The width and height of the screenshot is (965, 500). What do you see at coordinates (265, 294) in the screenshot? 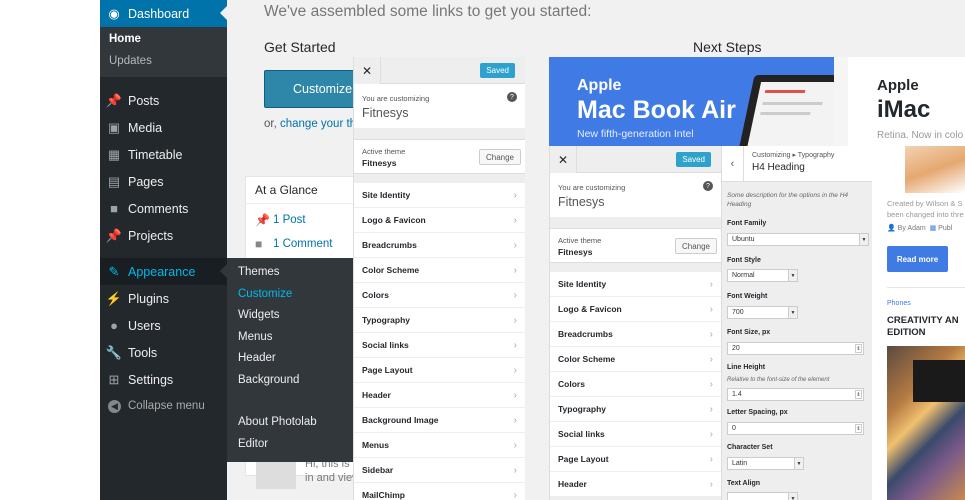
I see `flyout-customize: Customize` at bounding box center [265, 294].